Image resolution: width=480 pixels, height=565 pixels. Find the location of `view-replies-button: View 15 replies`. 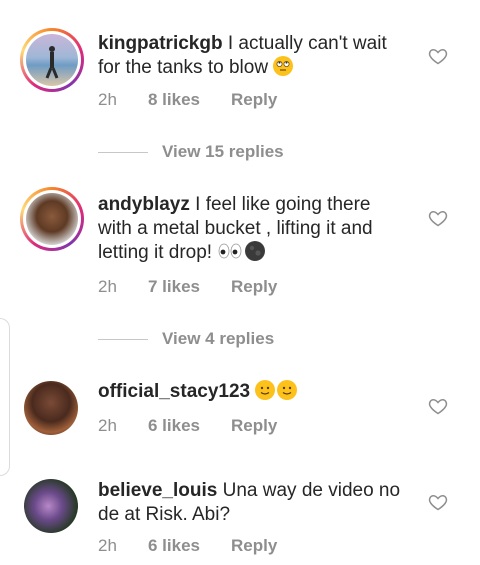

view-replies-button: View 15 replies is located at coordinates (191, 152).